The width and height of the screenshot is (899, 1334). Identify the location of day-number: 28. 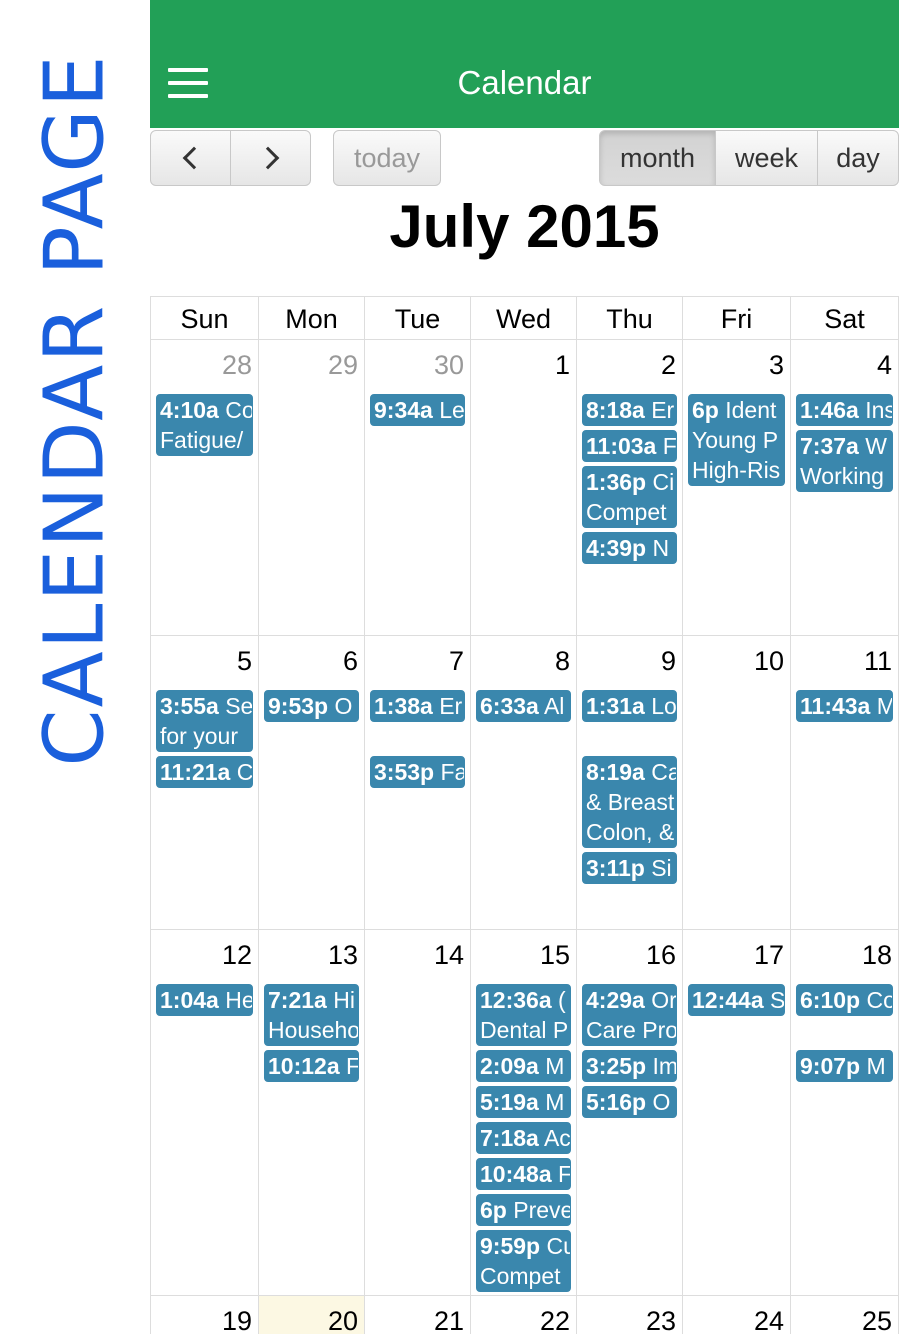
(237, 365).